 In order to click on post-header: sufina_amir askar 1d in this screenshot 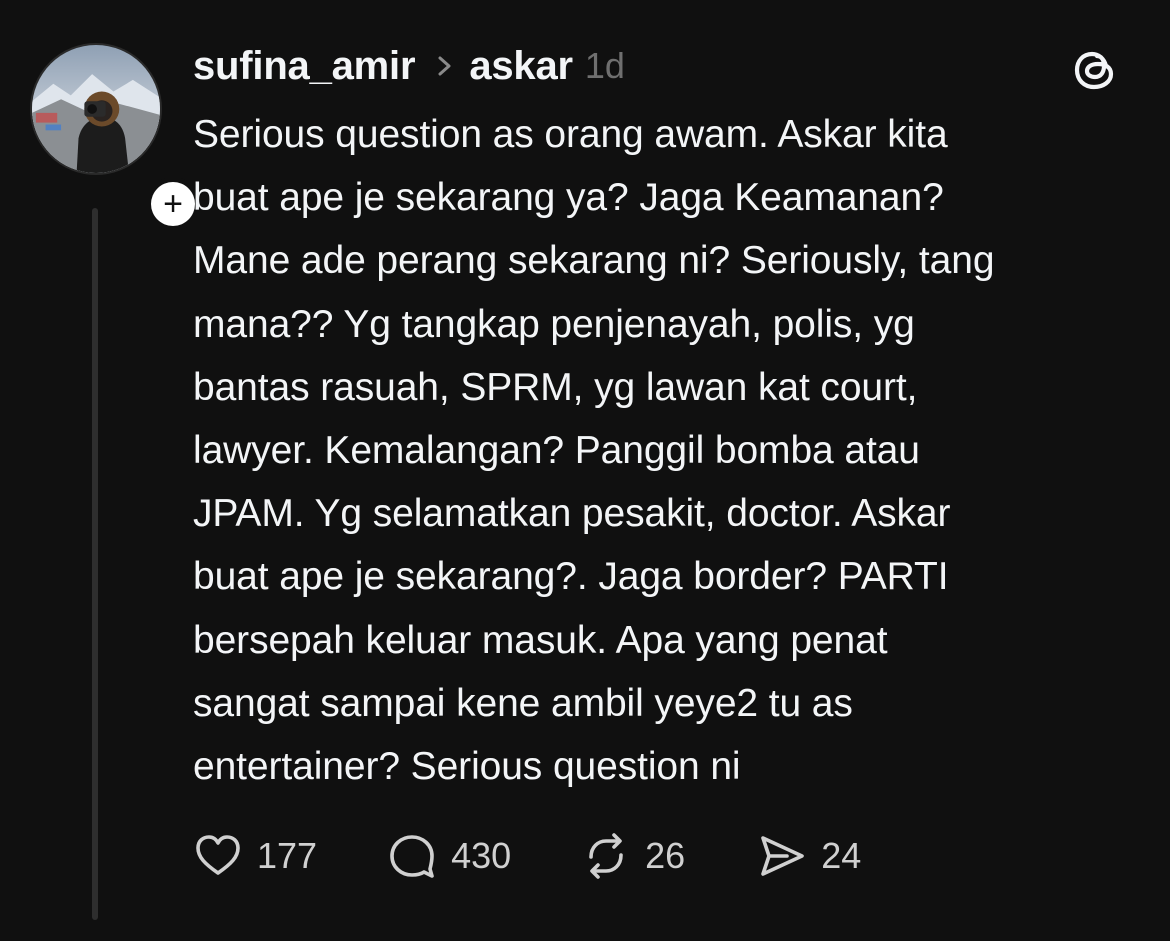, I will do `click(409, 66)`.